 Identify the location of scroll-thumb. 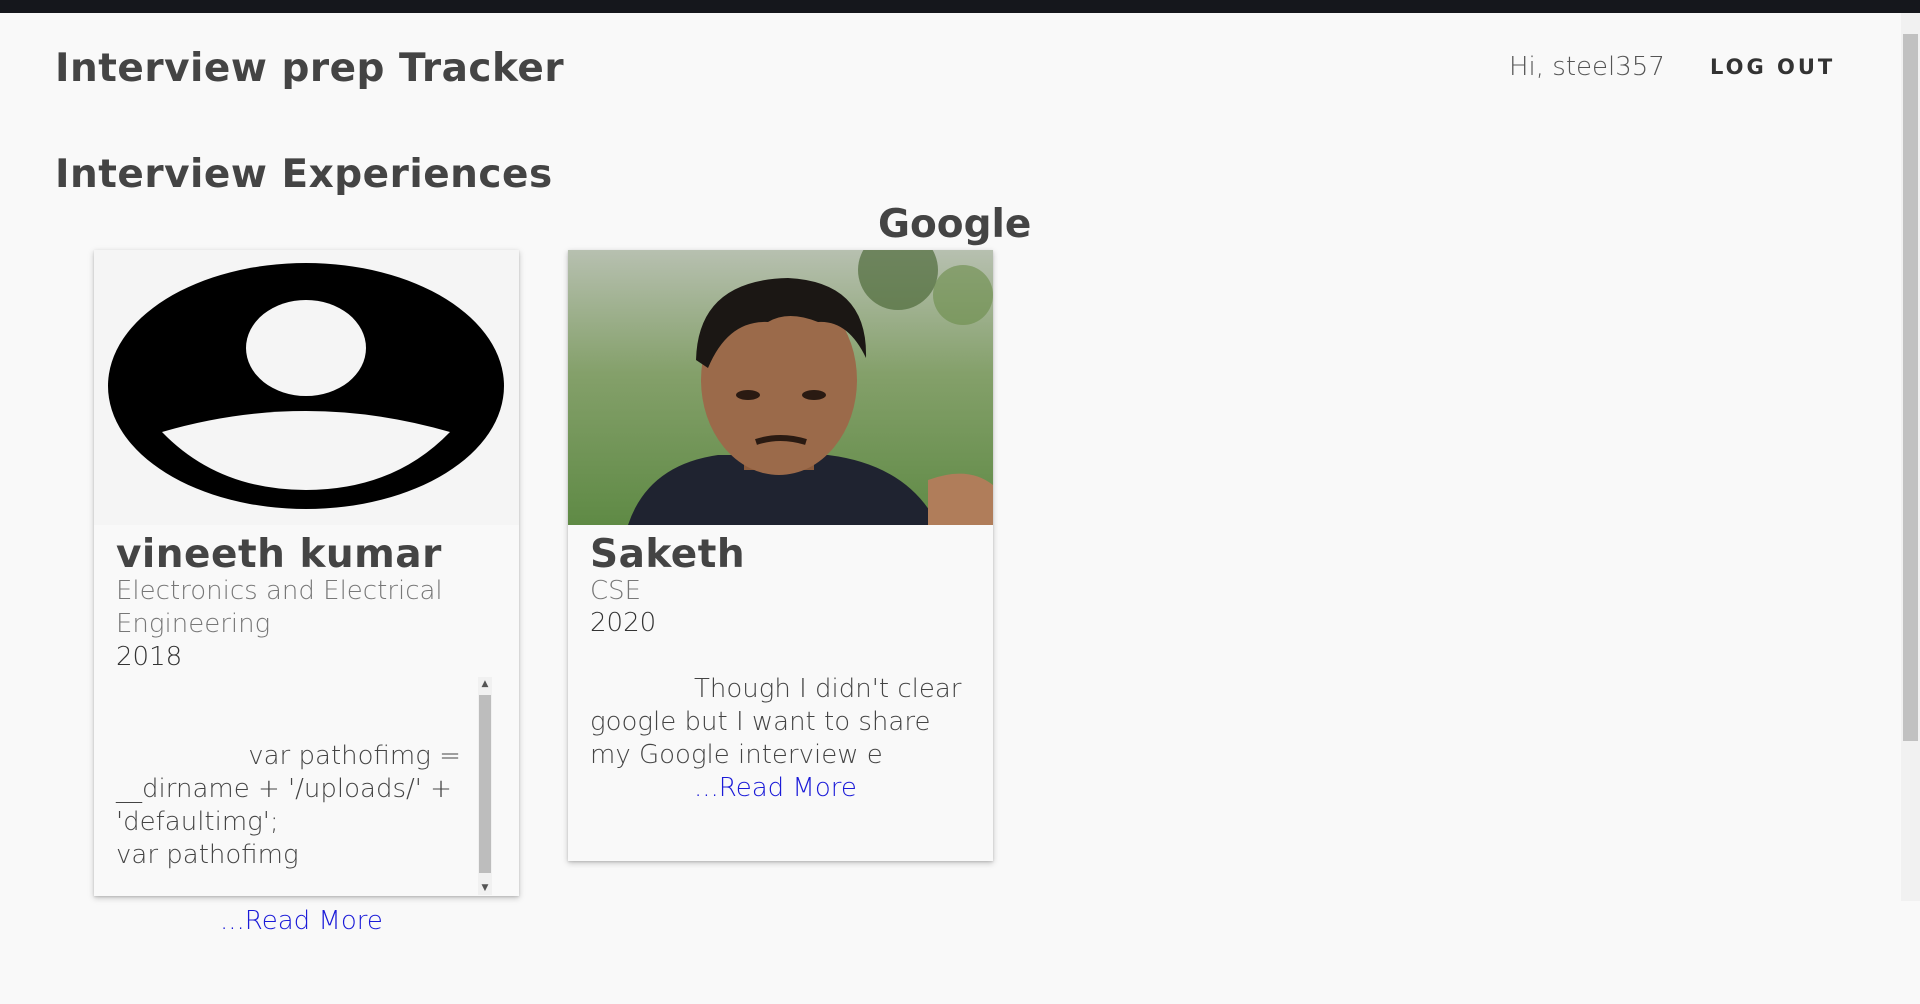
(485, 784).